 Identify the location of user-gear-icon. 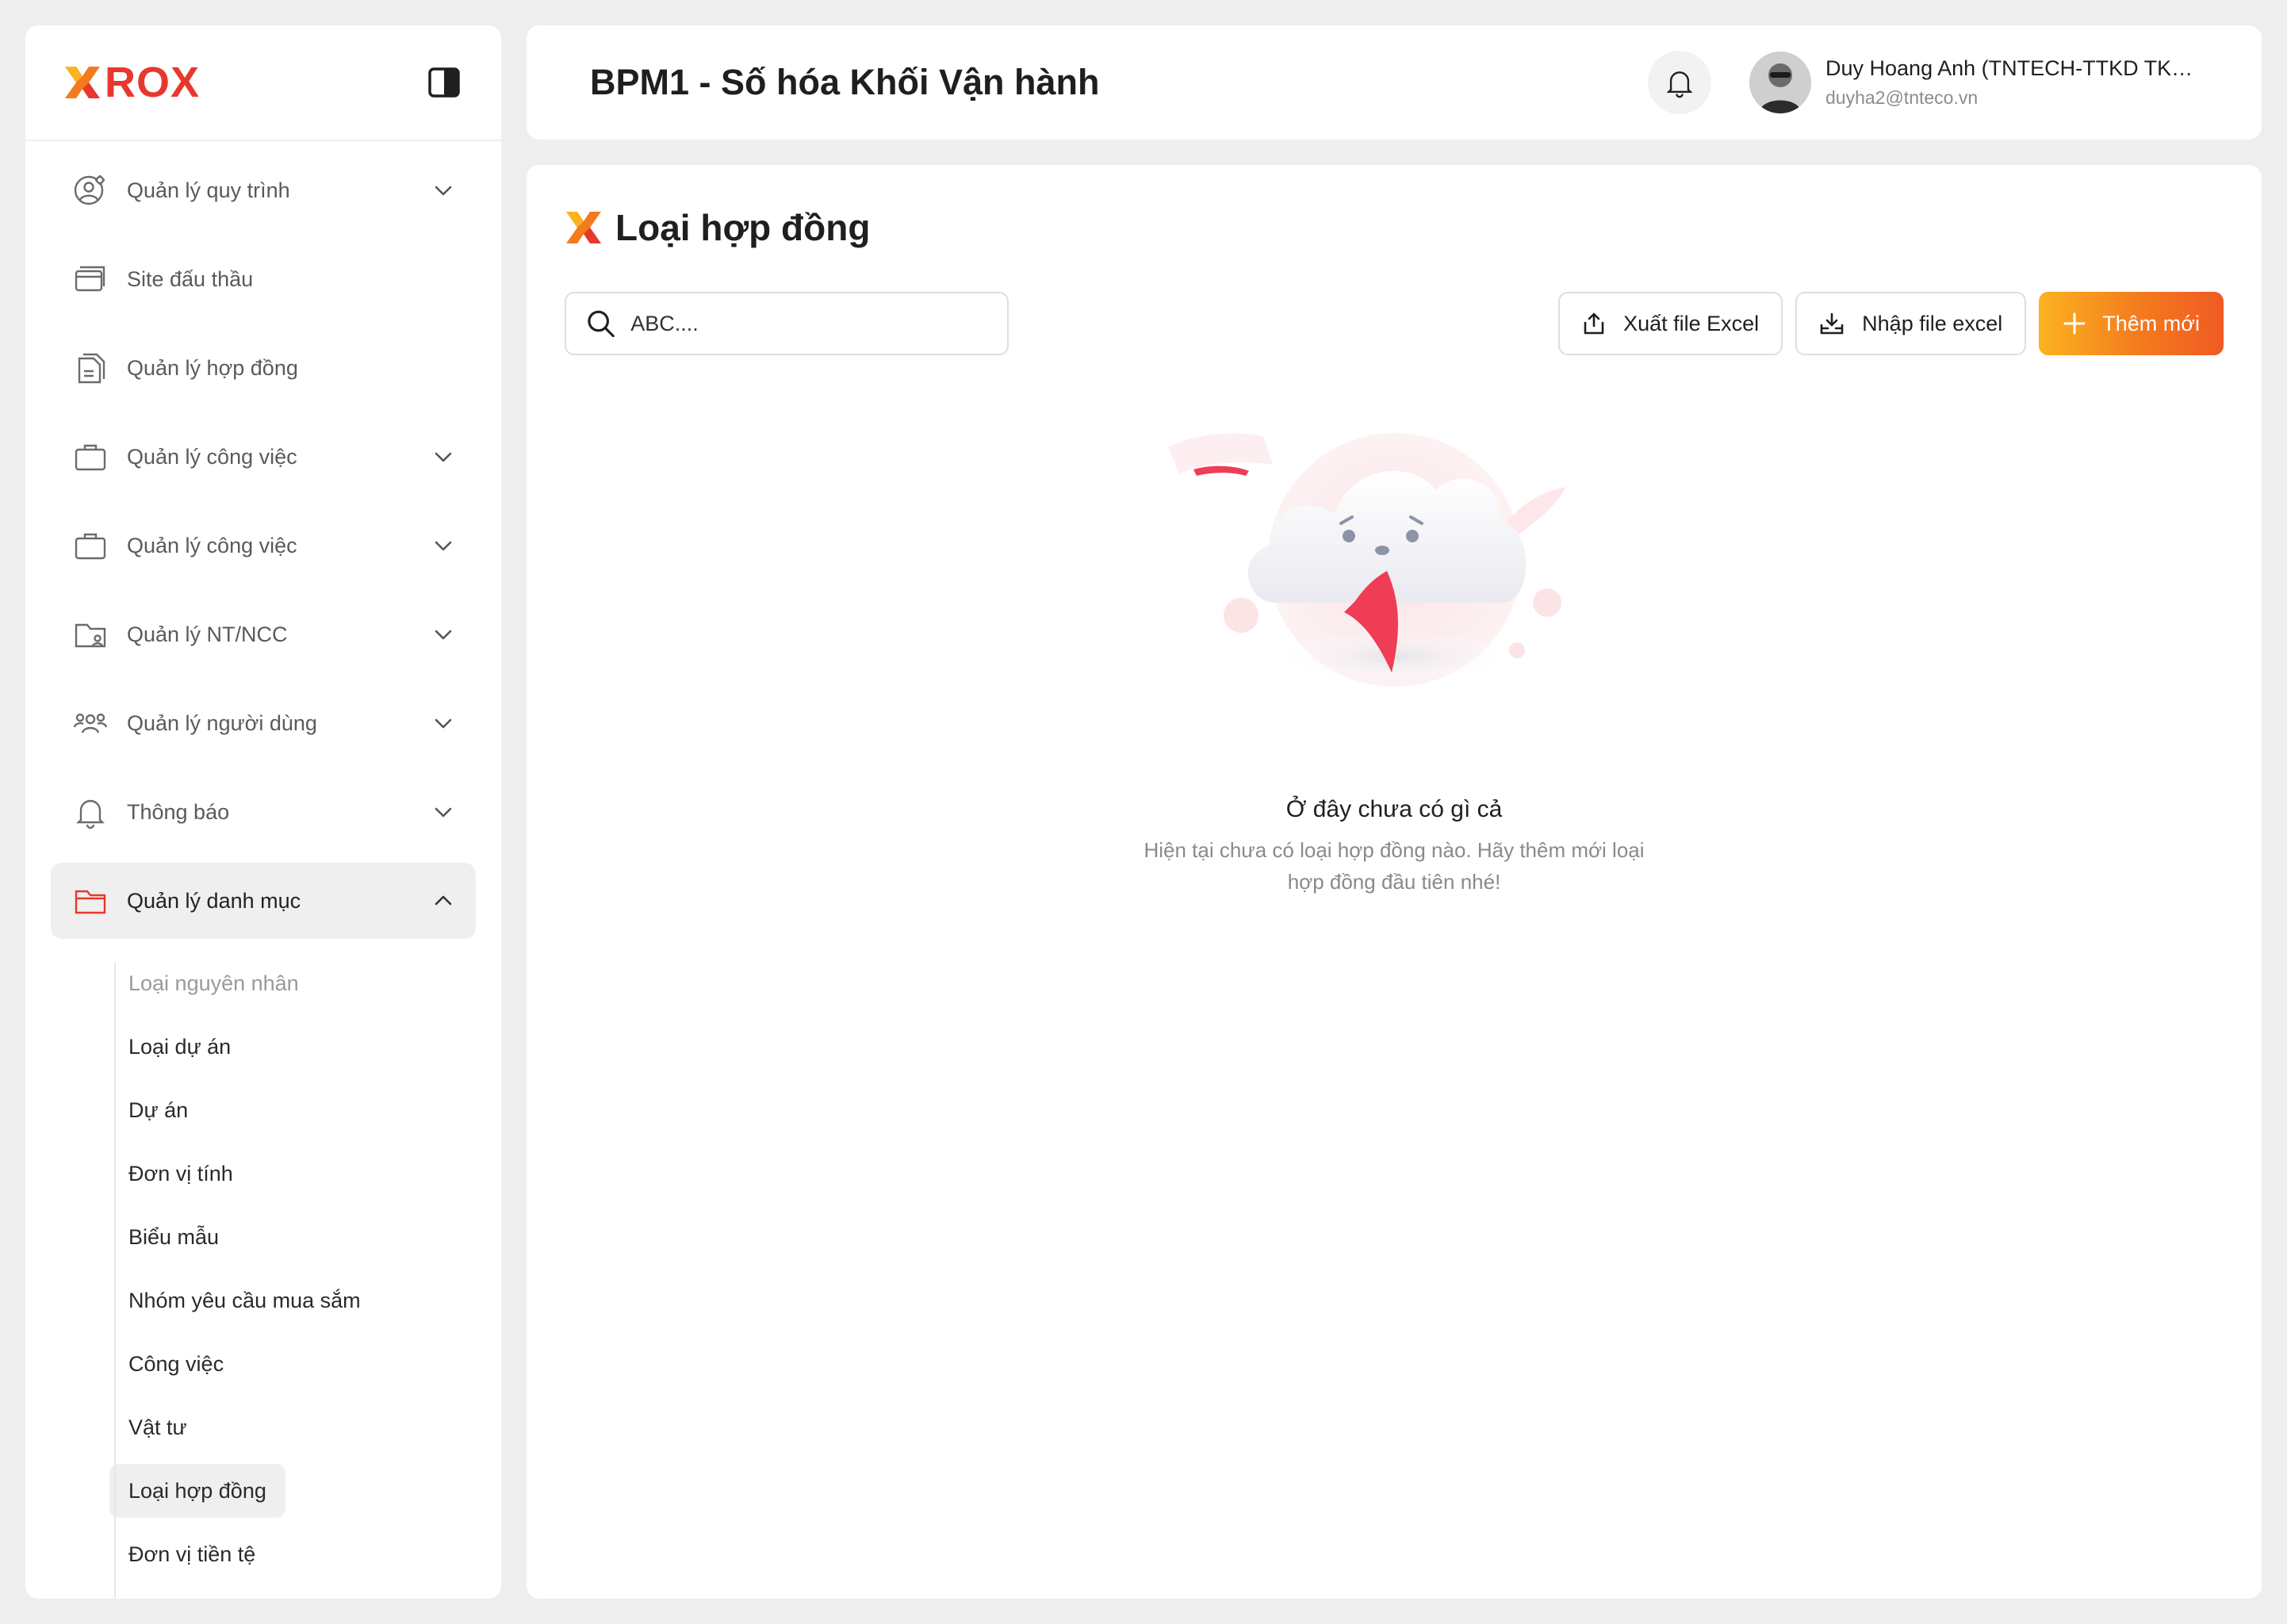
(89, 190).